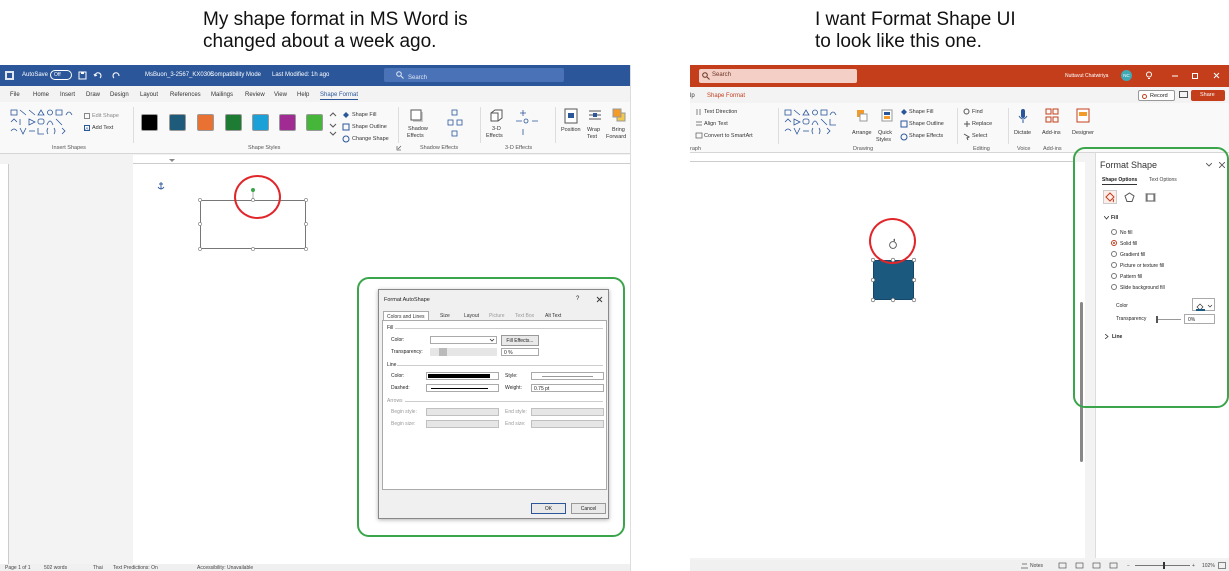 The width and height of the screenshot is (1229, 571). Describe the element at coordinates (455, 124) in the screenshot. I see `shadow-nudge-icon` at that location.